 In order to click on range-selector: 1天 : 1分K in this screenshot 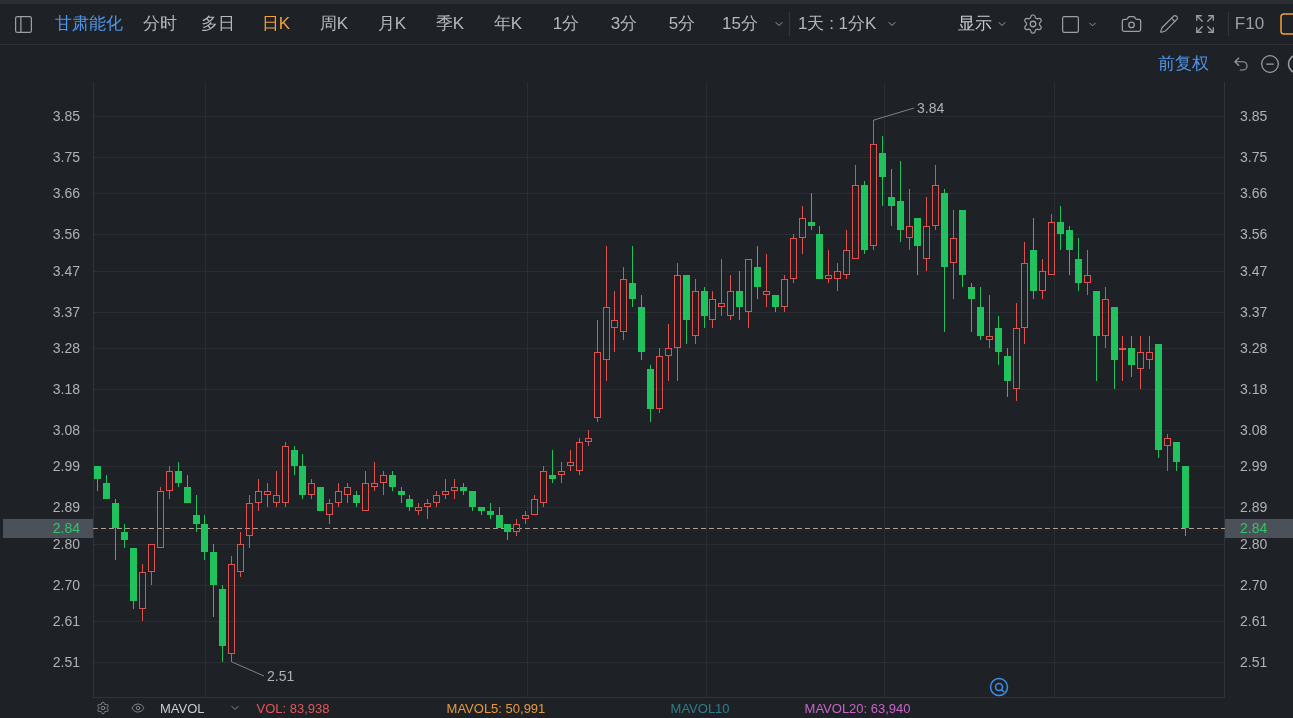, I will do `click(848, 24)`.